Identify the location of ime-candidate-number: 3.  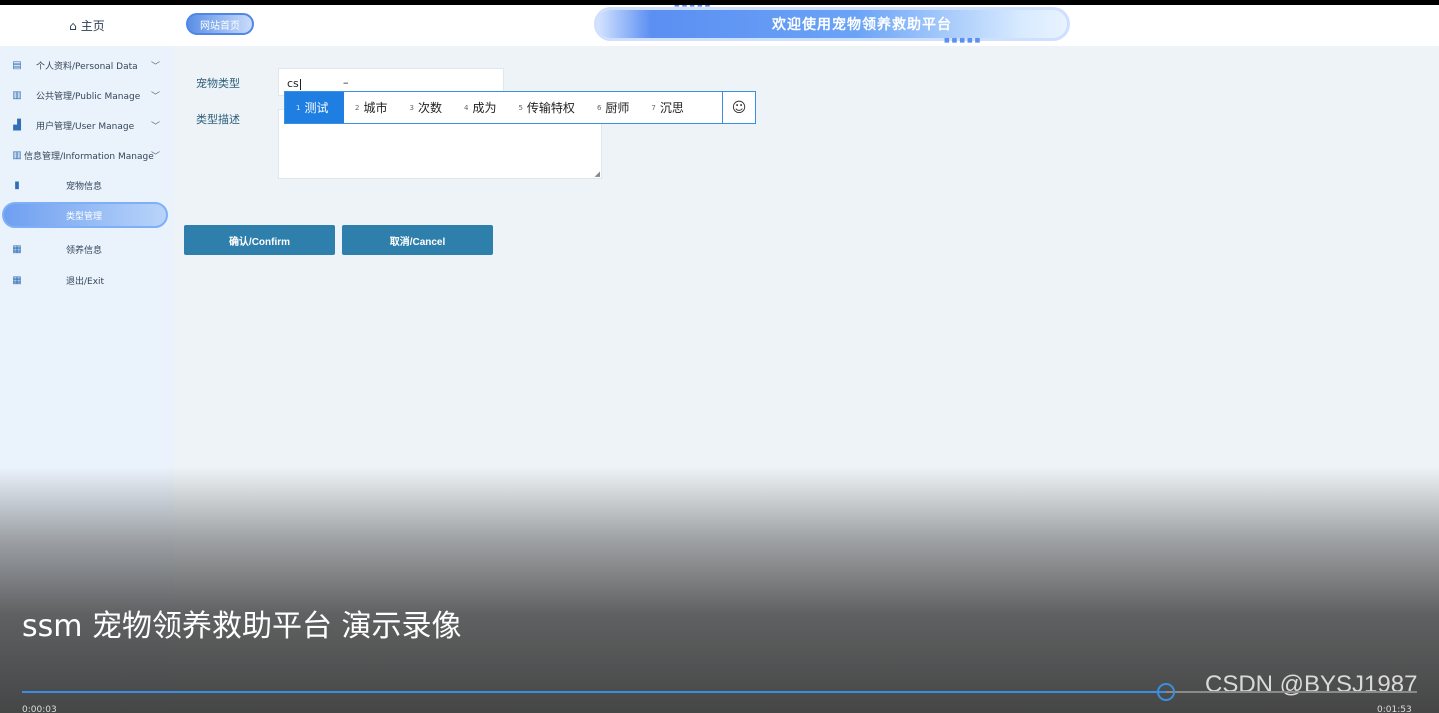
(411, 107).